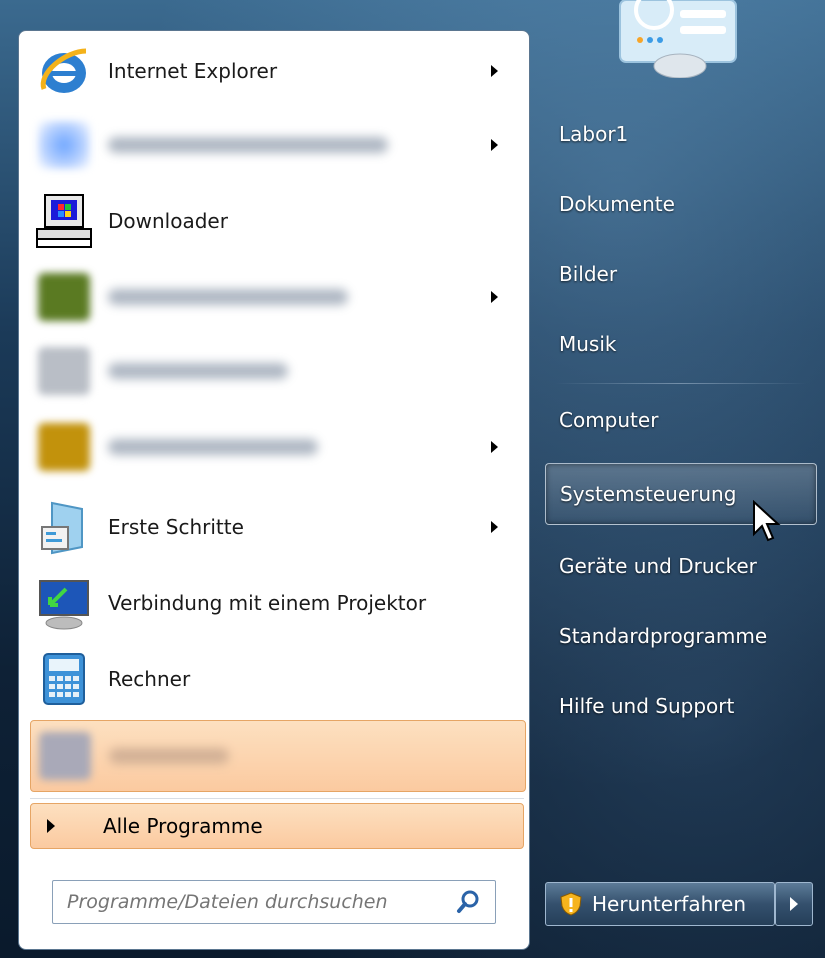 The image size is (825, 958). Describe the element at coordinates (257, 902) in the screenshot. I see `search-input` at that location.